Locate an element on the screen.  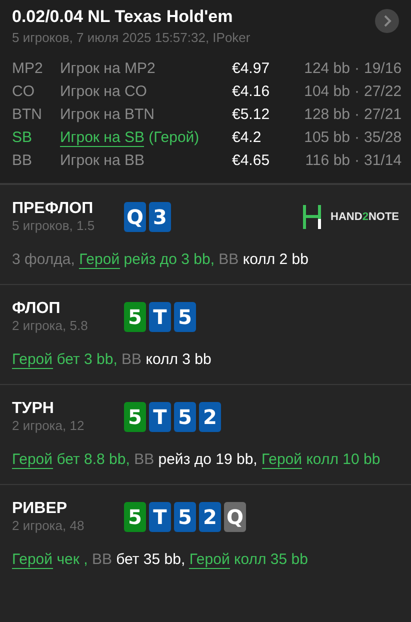
street-info: 2 игрока, 12 is located at coordinates (49, 426).